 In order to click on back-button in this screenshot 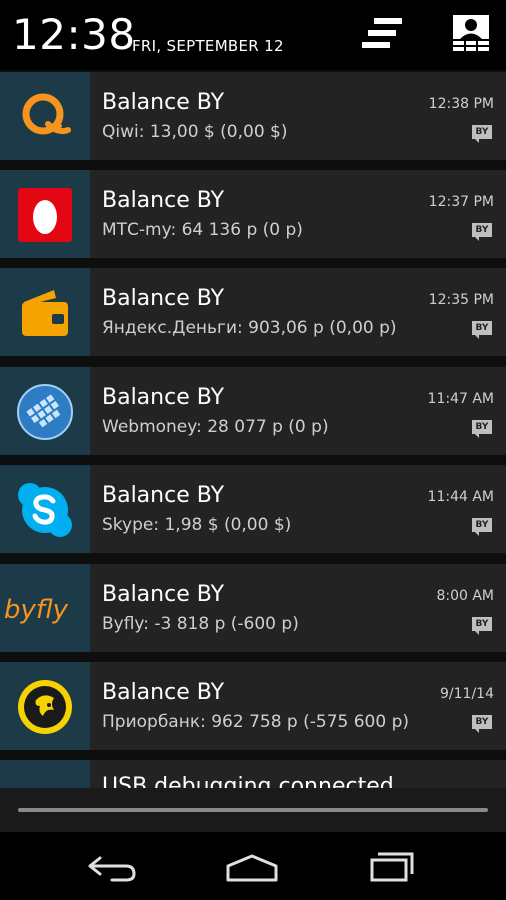, I will do `click(112, 866)`.